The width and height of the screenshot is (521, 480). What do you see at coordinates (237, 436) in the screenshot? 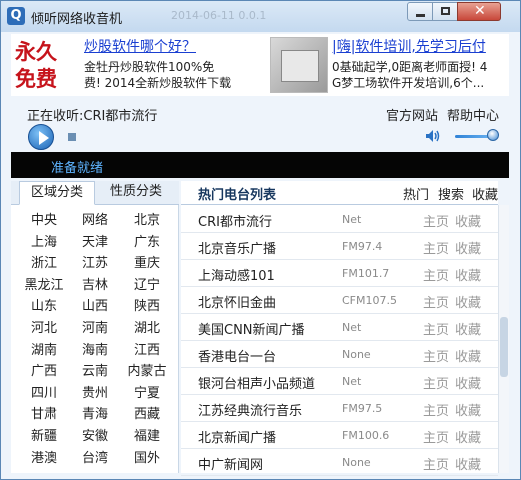
I see `station-name: 北京新闻广播` at bounding box center [237, 436].